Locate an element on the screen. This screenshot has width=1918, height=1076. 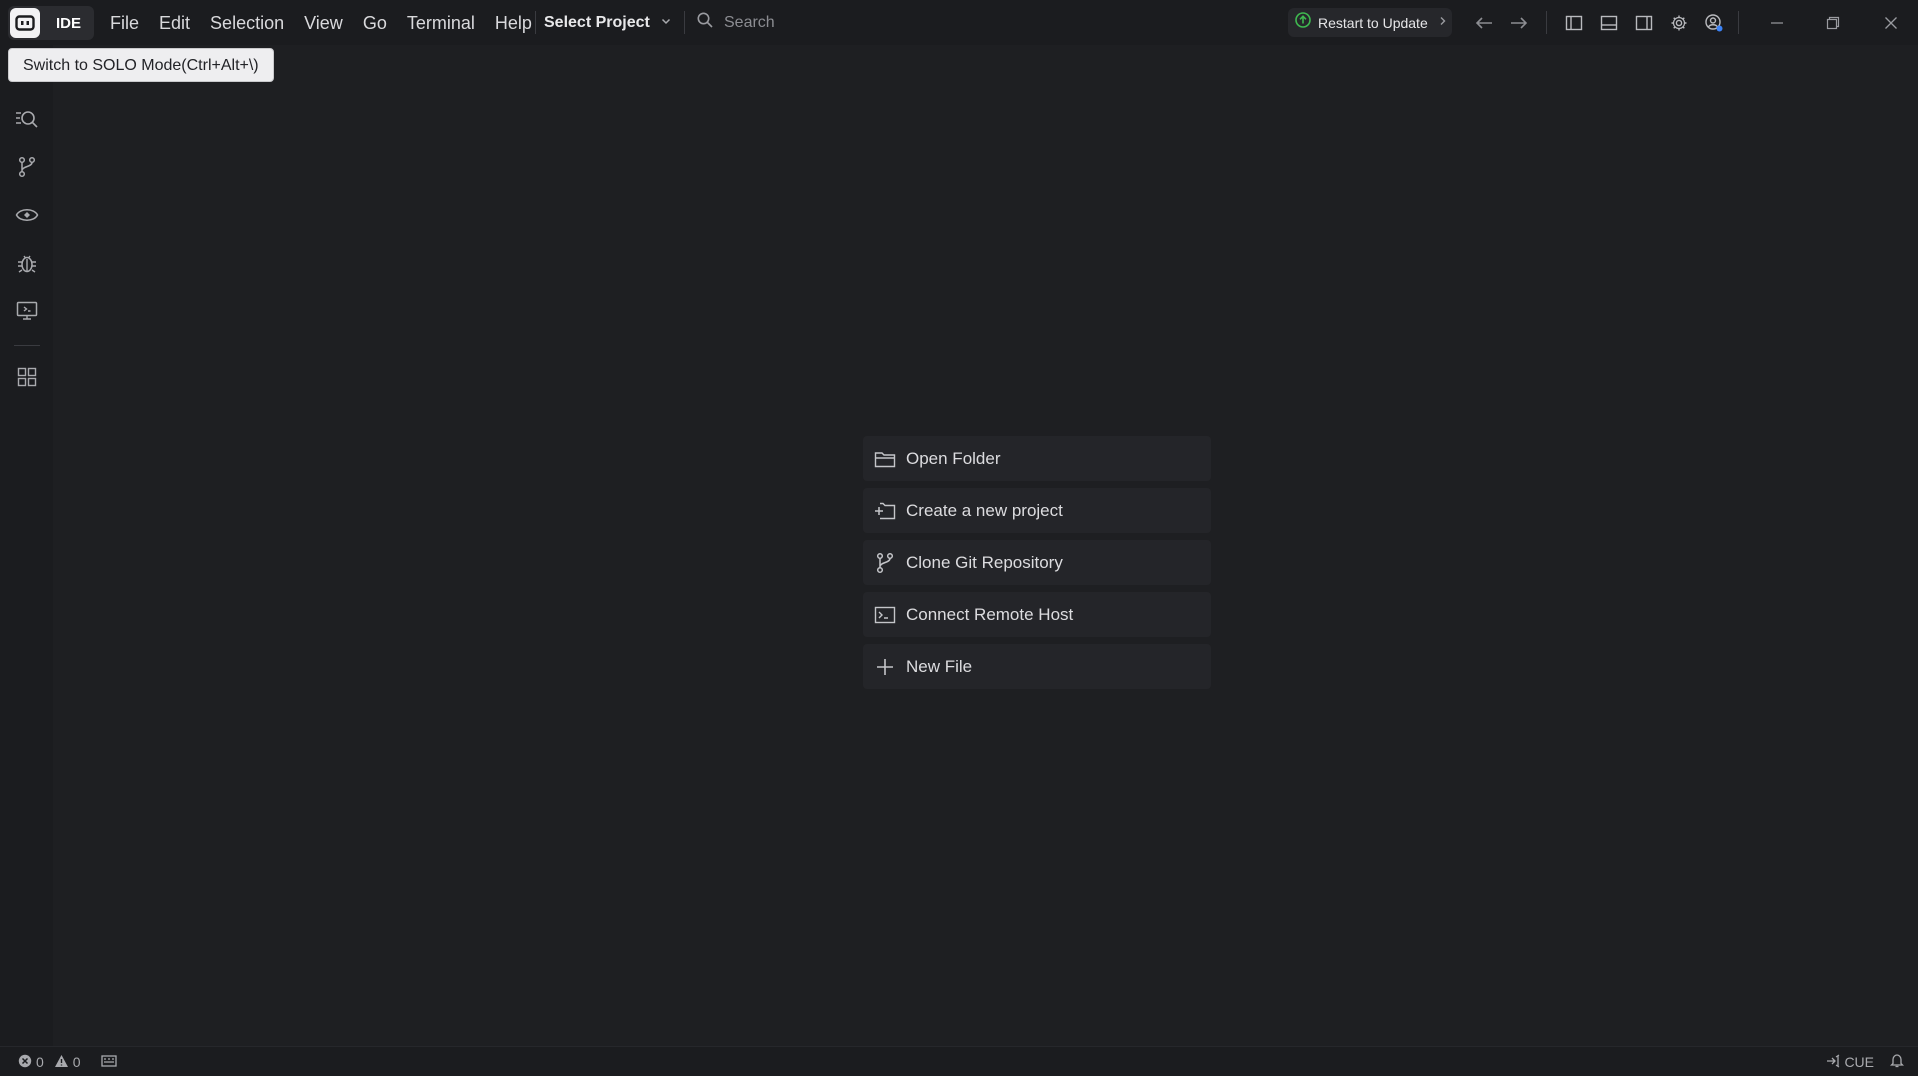
remote-explorer-icon is located at coordinates (27, 311).